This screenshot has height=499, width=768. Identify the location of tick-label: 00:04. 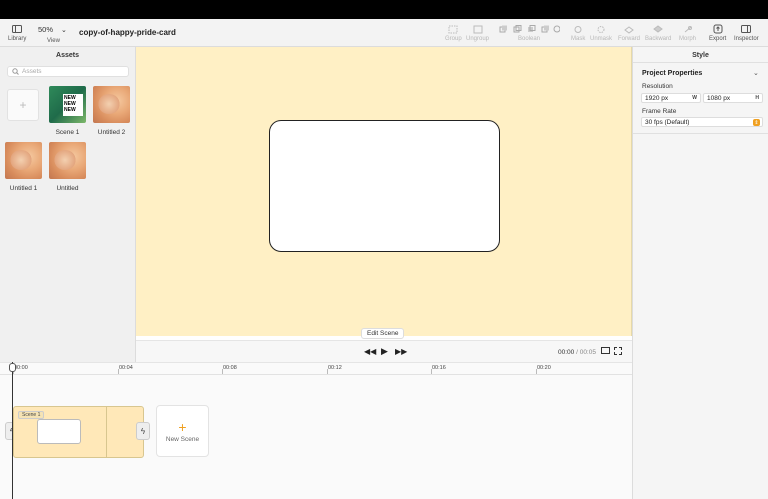
(126, 368).